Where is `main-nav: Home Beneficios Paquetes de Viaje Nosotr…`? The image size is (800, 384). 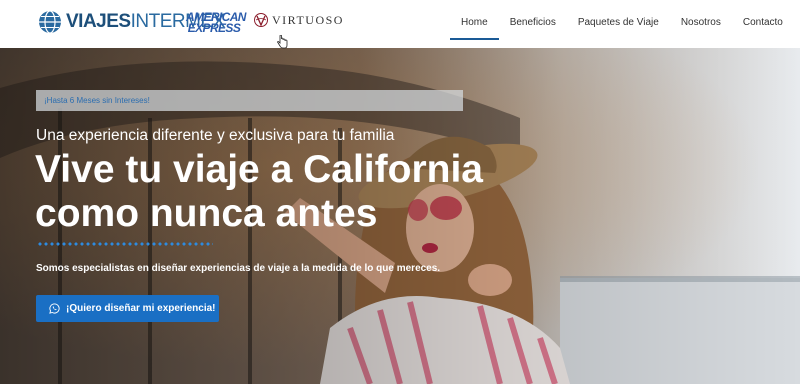
main-nav: Home Beneficios Paquetes de Viaje Nosotr… is located at coordinates (622, 28).